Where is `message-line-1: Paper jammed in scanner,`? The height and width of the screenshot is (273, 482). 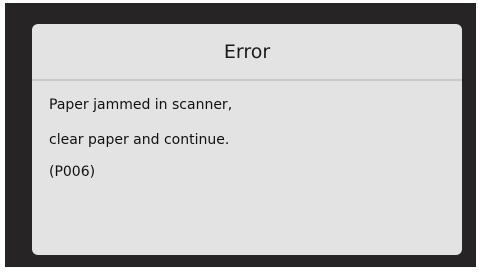 message-line-1: Paper jammed in scanner, is located at coordinates (141, 105).